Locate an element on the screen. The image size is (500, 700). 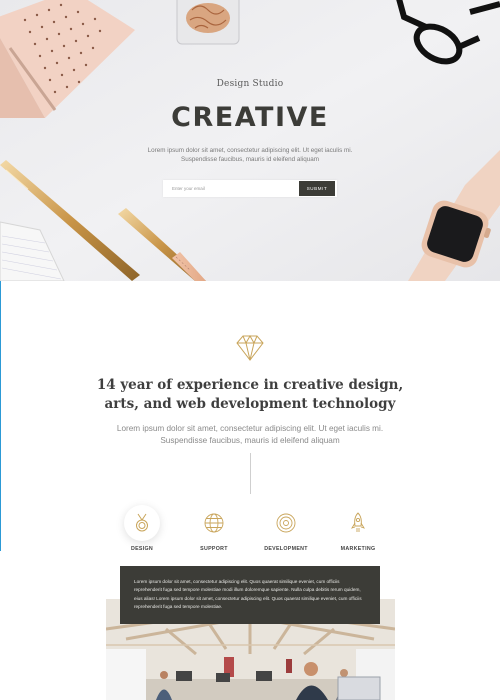
submit-button: SUBMIT is located at coordinates (317, 188).